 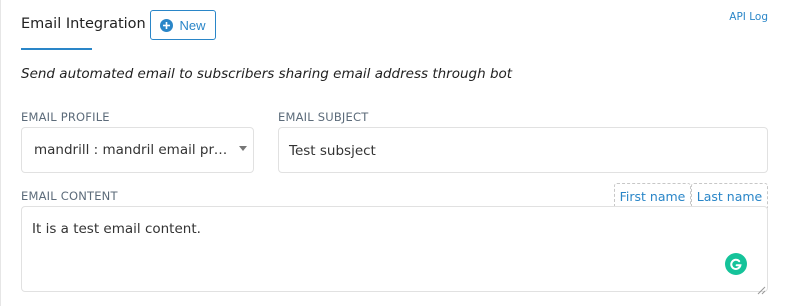 I want to click on section-header: Email Integration, so click(x=83, y=24).